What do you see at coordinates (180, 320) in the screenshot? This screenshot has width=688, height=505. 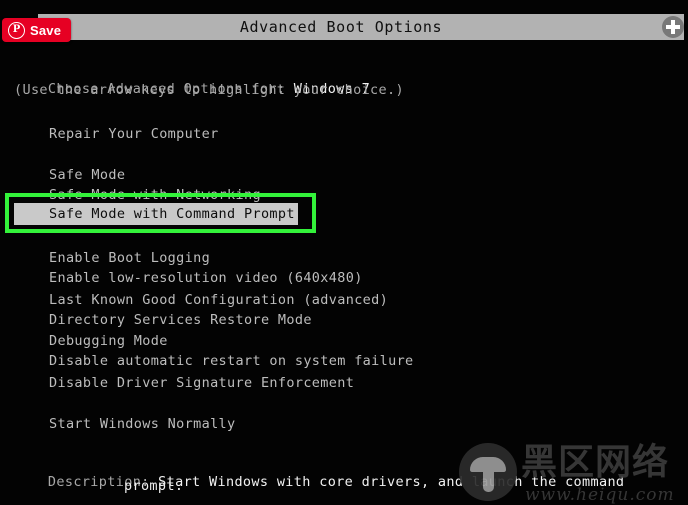 I see `menu-item-directory-services-restore-mode: Directory Services Restore Mode` at bounding box center [180, 320].